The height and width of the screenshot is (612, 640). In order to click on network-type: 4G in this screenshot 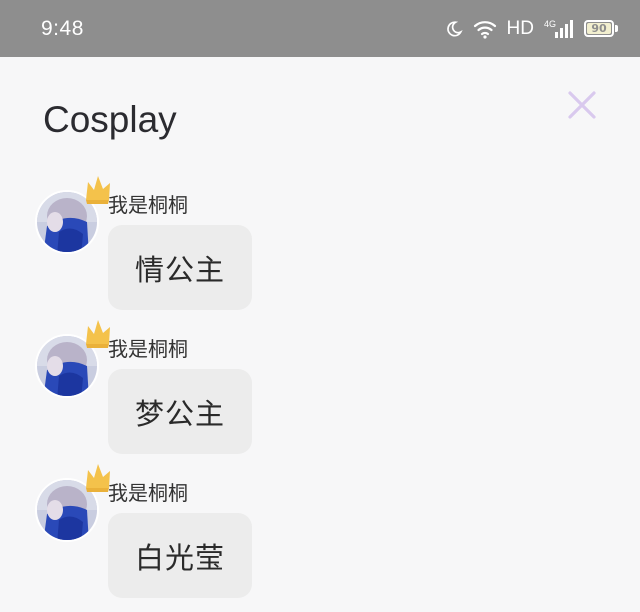, I will do `click(550, 24)`.